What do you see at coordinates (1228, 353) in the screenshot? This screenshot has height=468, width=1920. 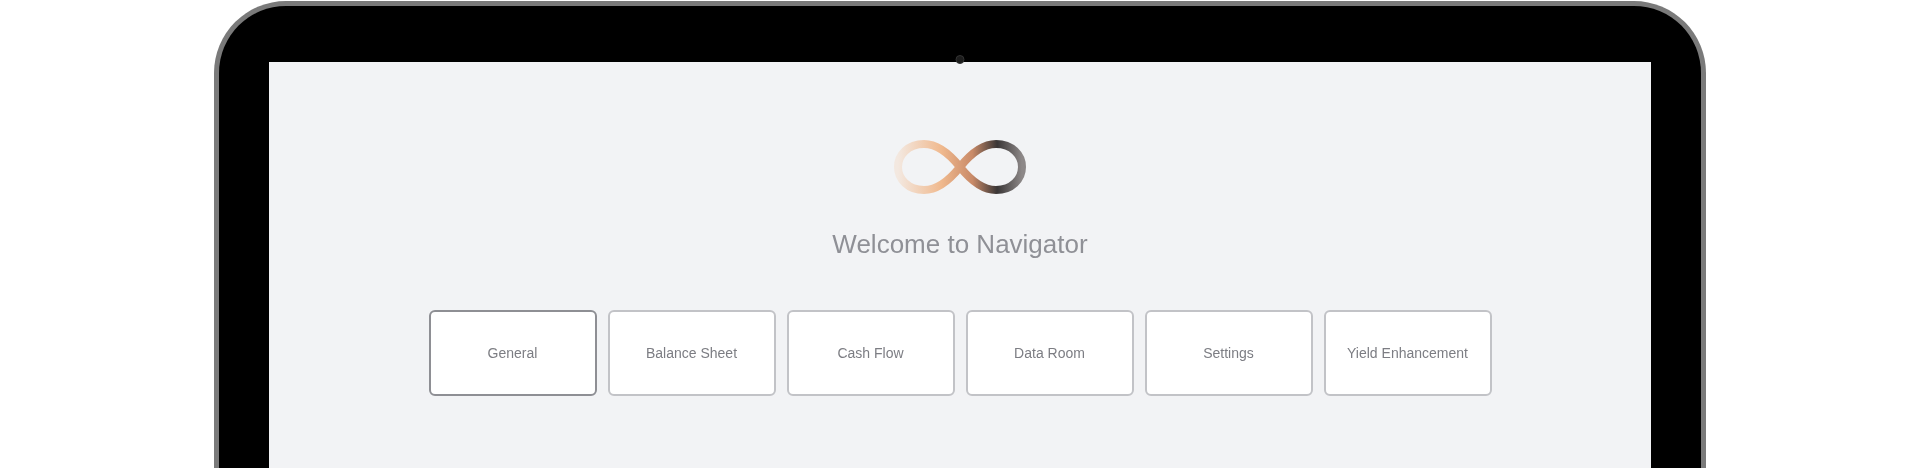 I see `navigation-button: Settings` at bounding box center [1228, 353].